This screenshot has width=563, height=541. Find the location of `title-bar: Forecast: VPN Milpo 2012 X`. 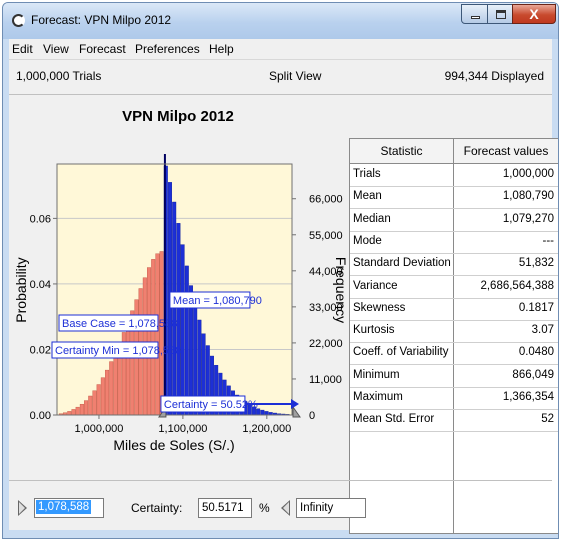

title-bar: Forecast: VPN Milpo 2012 X is located at coordinates (280, 21).